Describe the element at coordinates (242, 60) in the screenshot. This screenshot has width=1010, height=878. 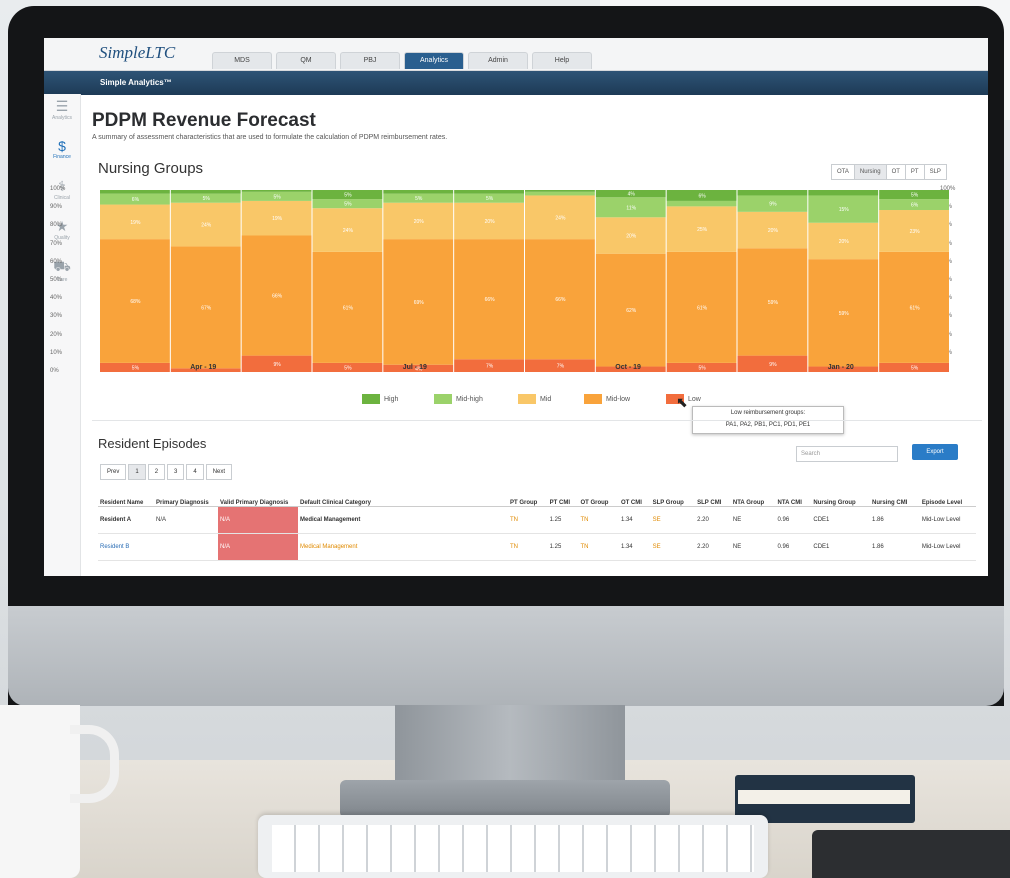
I see `tab-mds: MDS` at that location.